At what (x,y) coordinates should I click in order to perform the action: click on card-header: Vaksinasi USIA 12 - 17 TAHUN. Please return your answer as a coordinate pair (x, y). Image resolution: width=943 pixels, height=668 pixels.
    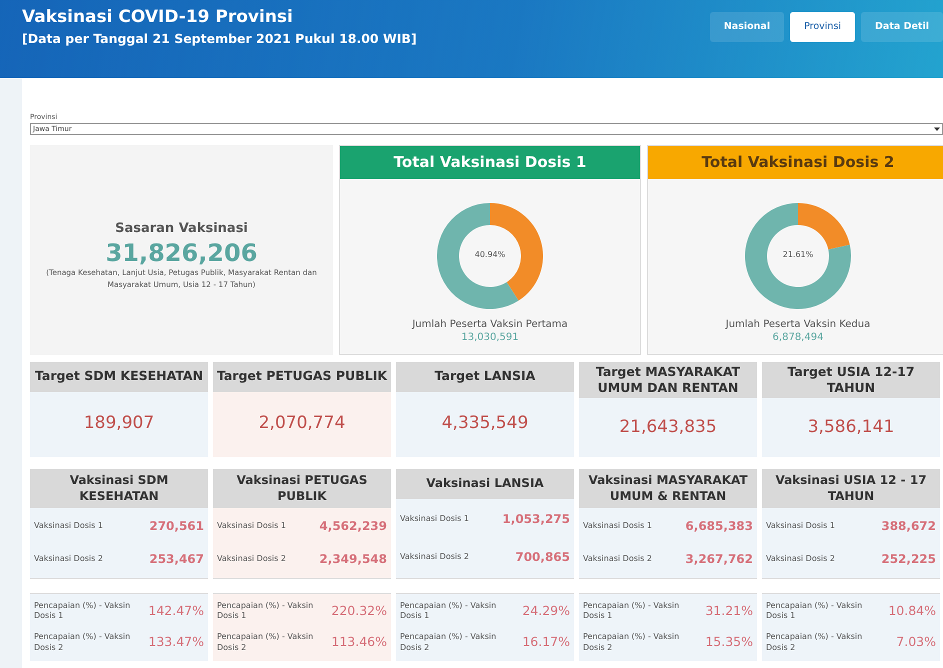
    Looking at the image, I should click on (851, 488).